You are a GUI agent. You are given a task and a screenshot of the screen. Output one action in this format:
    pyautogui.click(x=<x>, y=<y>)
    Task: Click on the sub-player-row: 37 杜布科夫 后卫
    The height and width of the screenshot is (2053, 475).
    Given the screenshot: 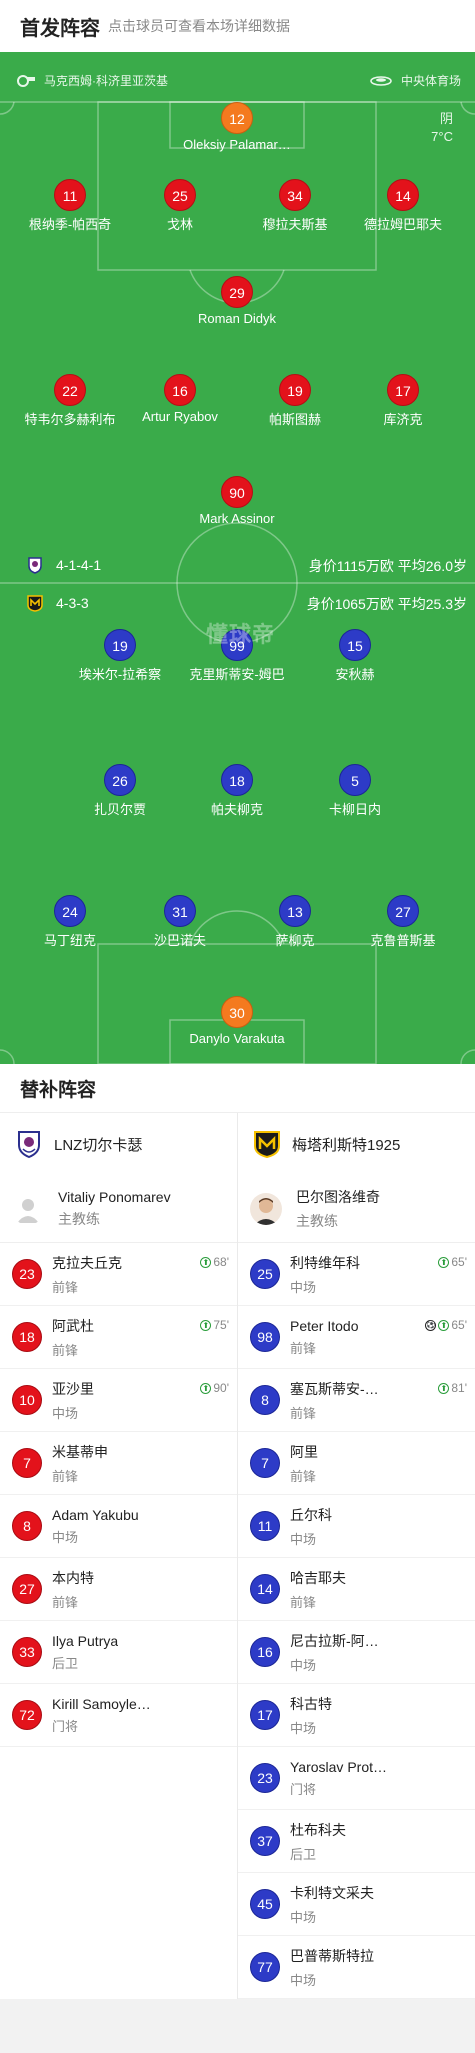 What is the action you would take?
    pyautogui.click(x=356, y=1841)
    